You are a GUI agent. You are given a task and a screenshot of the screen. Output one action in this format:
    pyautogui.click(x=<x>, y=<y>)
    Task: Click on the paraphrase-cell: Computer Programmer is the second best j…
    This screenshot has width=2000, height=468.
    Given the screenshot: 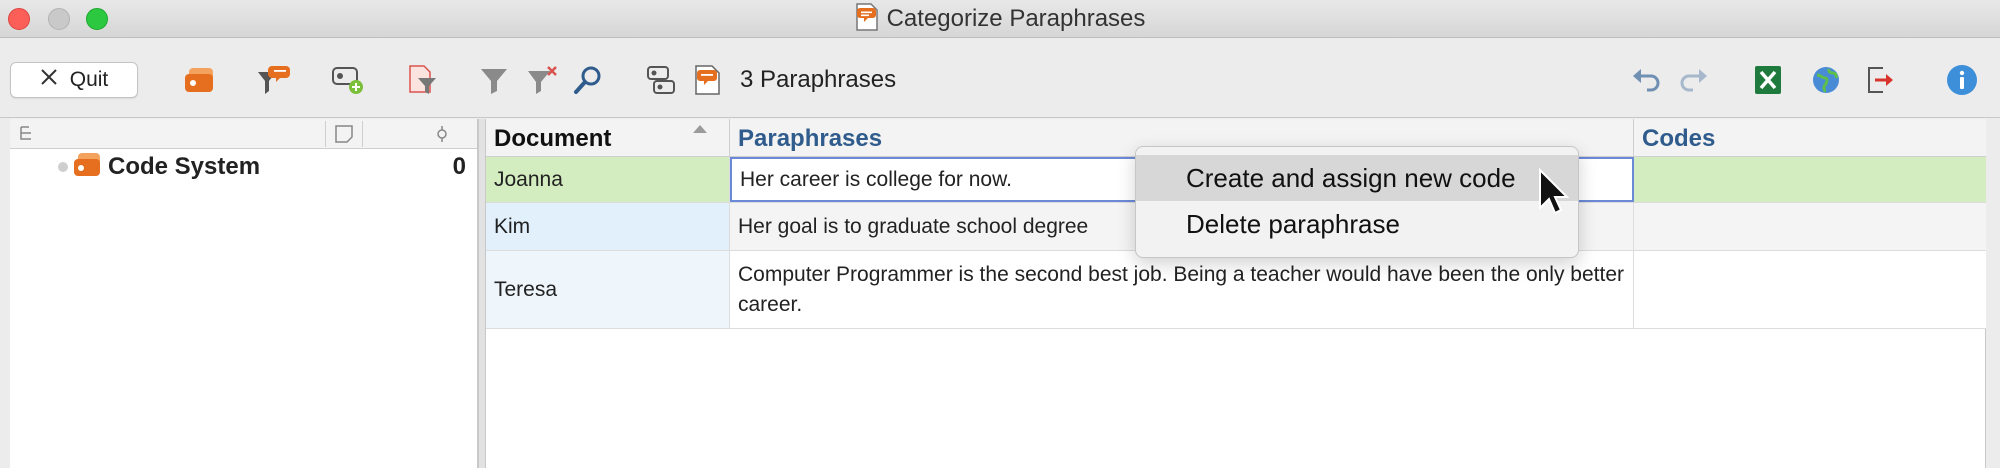 What is the action you would take?
    pyautogui.click(x=1182, y=289)
    